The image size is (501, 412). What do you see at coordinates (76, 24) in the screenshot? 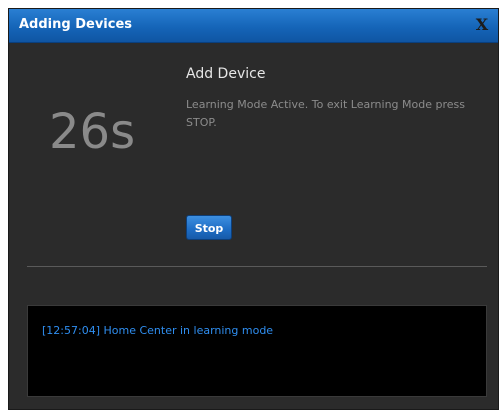
I see `dialog-title: Adding Devices` at bounding box center [76, 24].